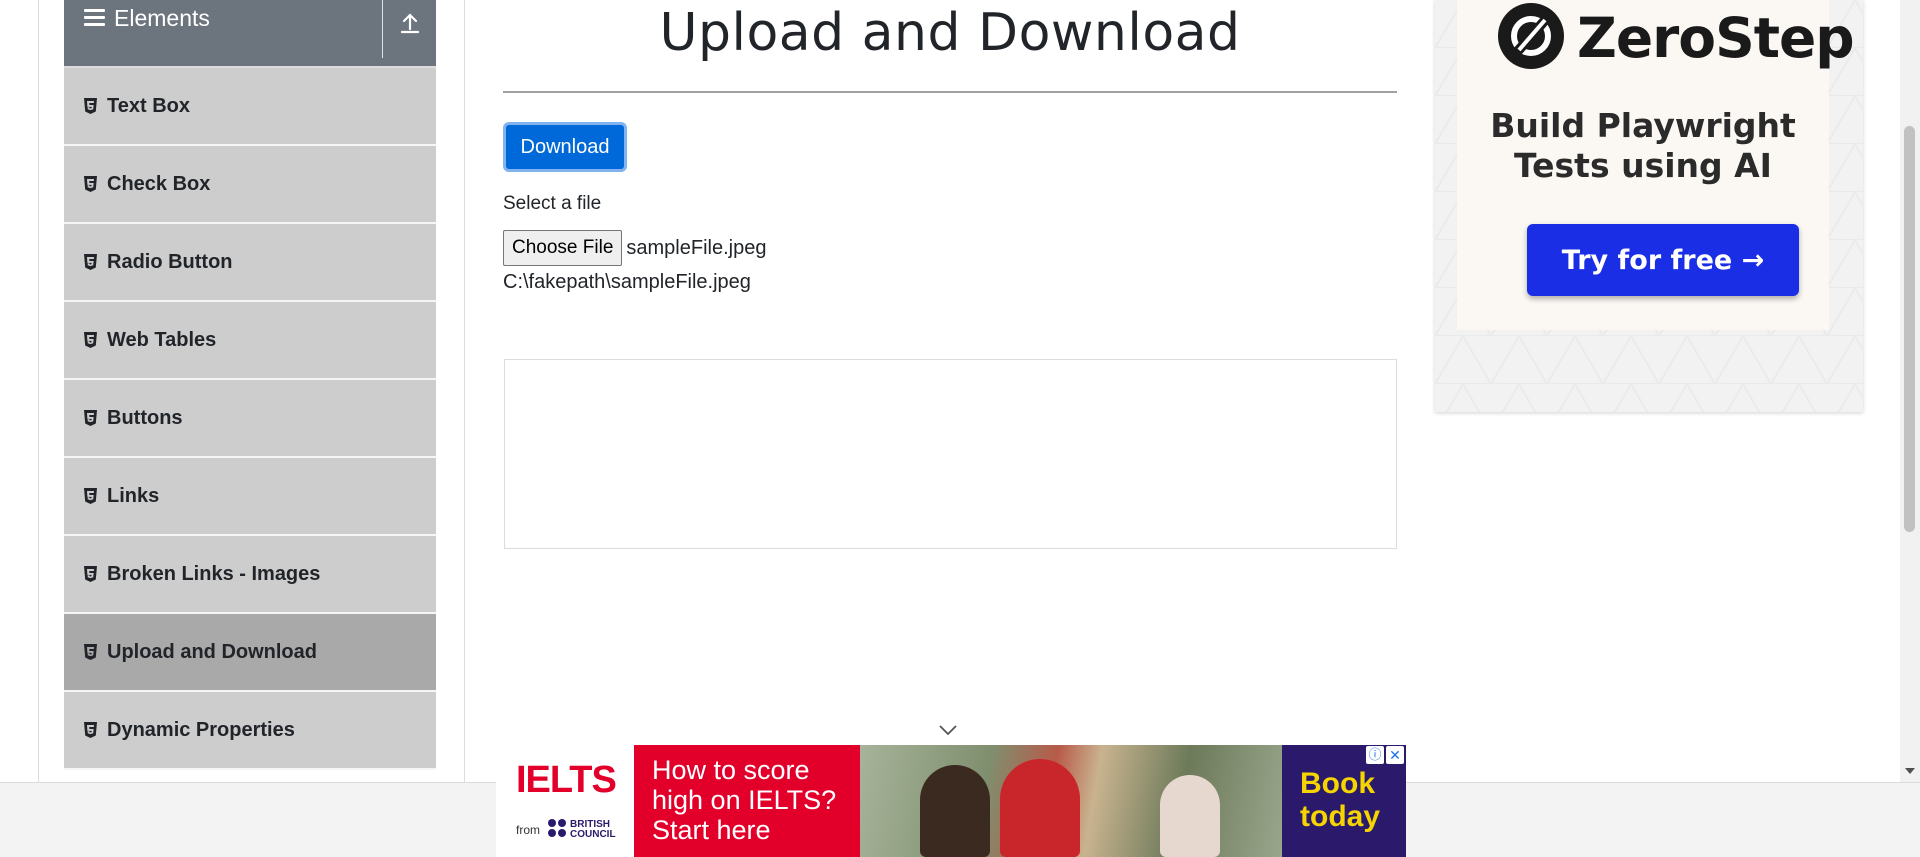  Describe the element at coordinates (565, 147) in the screenshot. I see `download-button: Download` at that location.